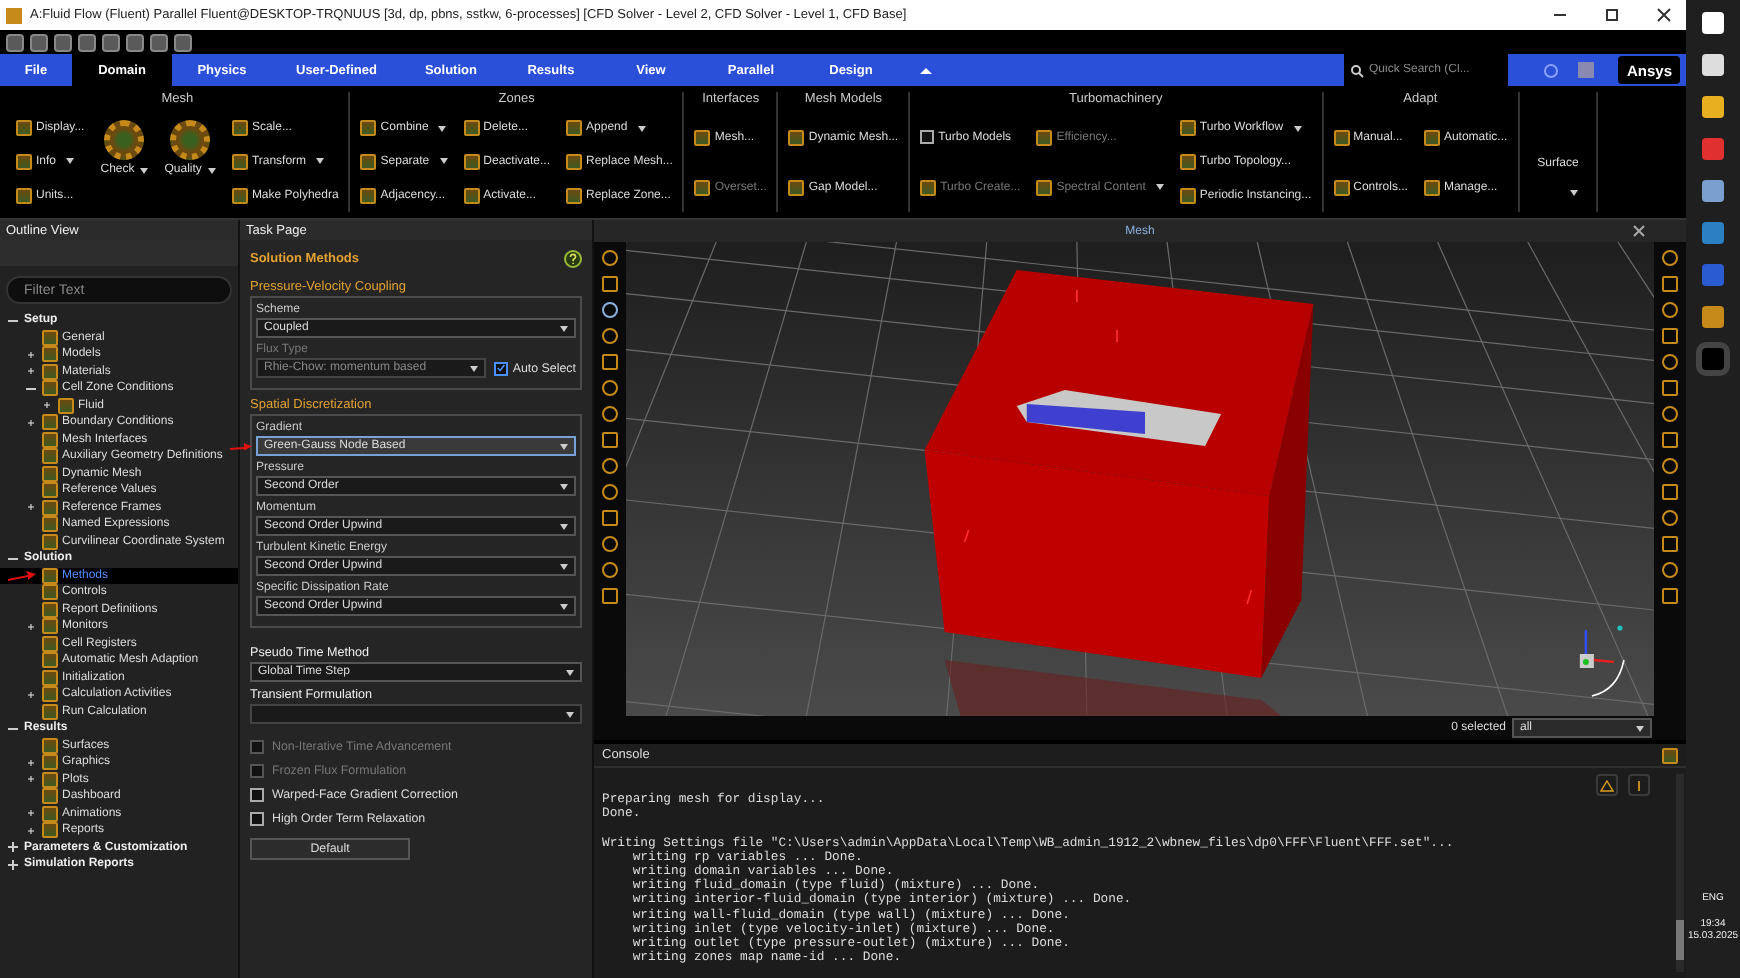  What do you see at coordinates (1607, 785) in the screenshot?
I see `warning-icon` at bounding box center [1607, 785].